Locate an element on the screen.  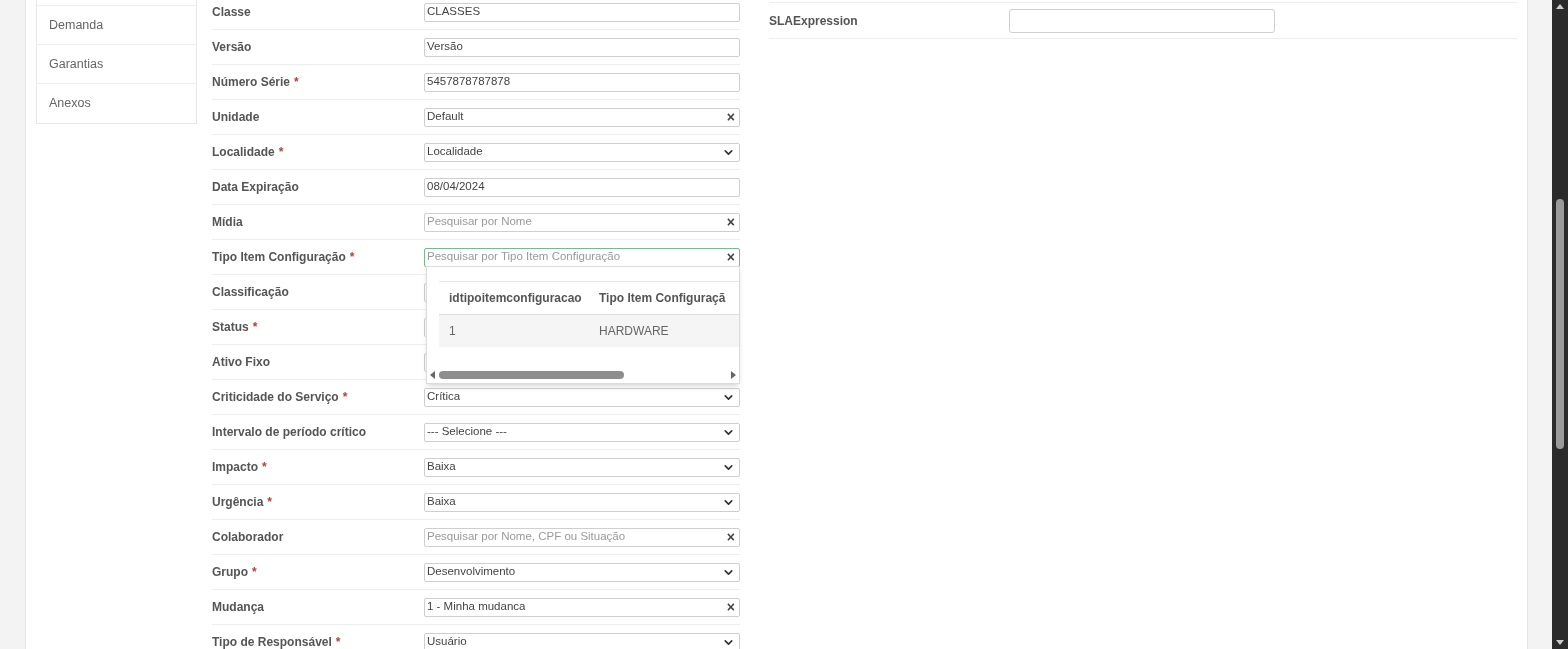
field-value: Crítica is located at coordinates (444, 397).